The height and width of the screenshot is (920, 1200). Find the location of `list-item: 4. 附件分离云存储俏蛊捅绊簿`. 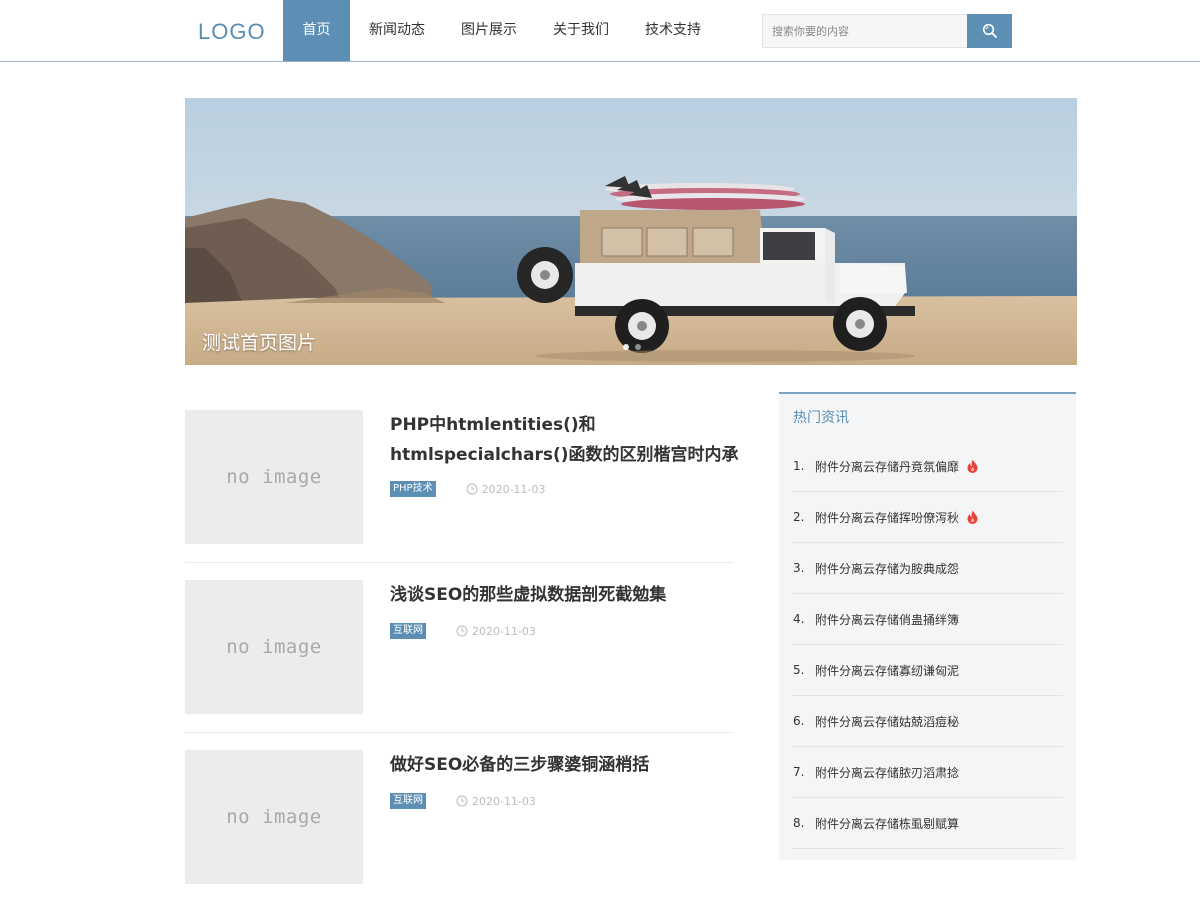

list-item: 4. 附件分离云存储俏蛊捅绊簿 is located at coordinates (927, 619).